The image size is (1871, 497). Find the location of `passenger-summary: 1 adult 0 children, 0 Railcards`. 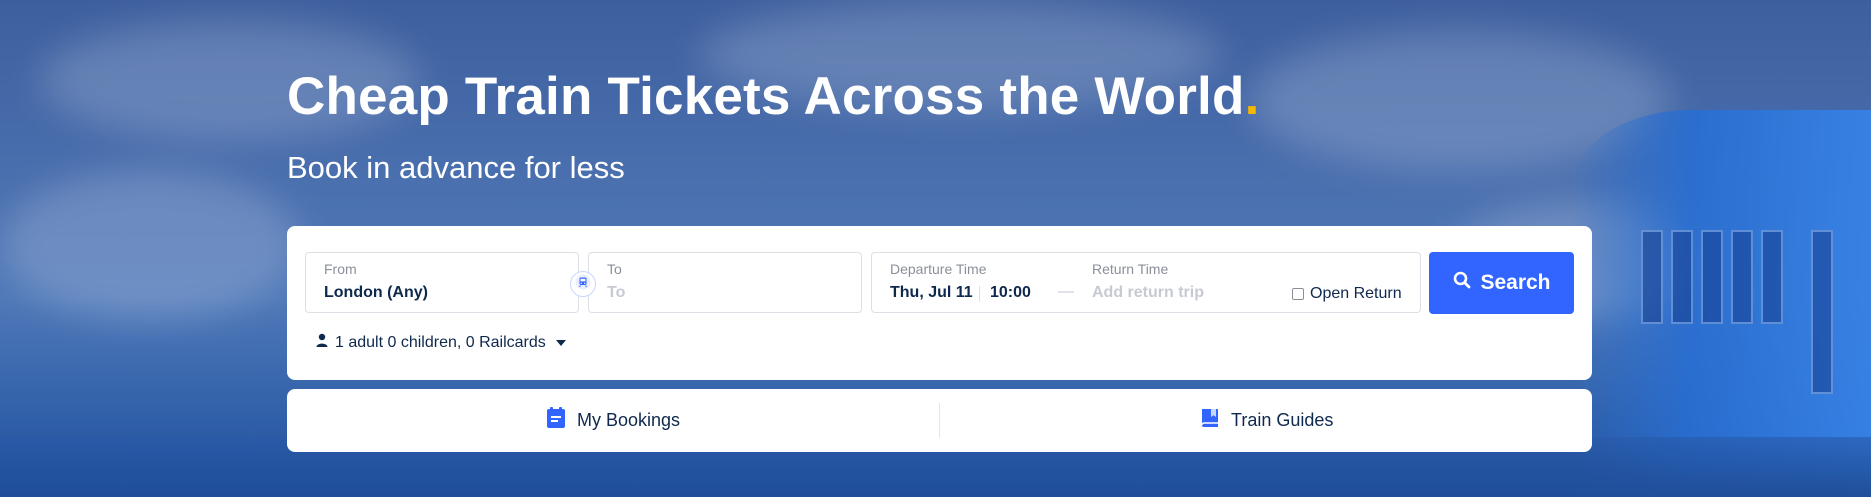

passenger-summary: 1 adult 0 children, 0 Railcards is located at coordinates (440, 342).